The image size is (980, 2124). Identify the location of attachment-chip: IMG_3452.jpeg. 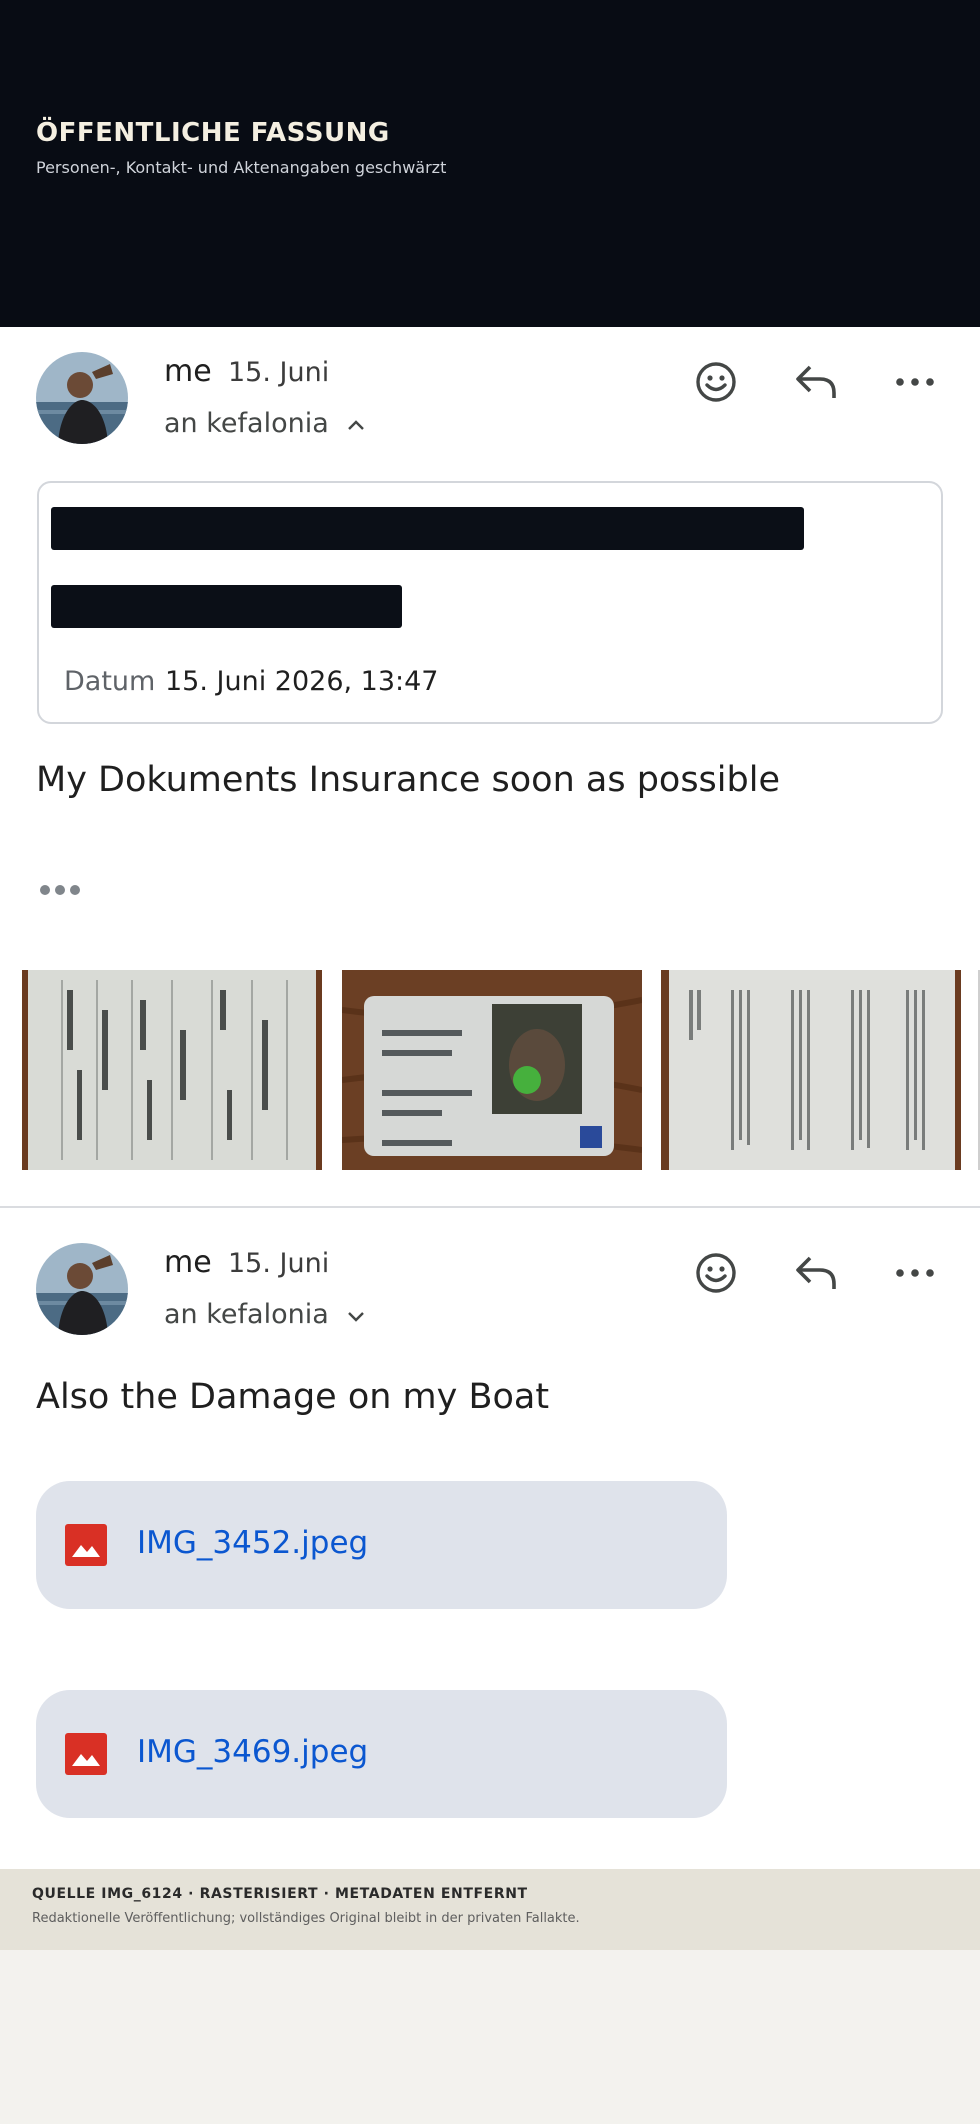
(381, 1545).